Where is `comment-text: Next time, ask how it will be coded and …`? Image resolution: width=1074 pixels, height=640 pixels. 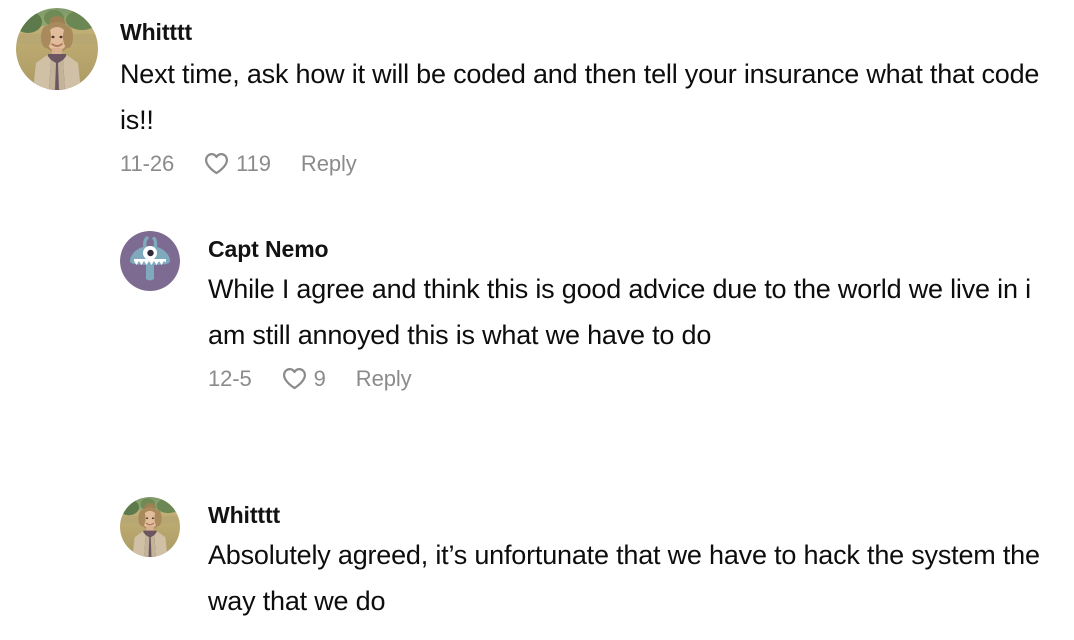
comment-text: Next time, ask how it will be coded and … is located at coordinates (583, 97).